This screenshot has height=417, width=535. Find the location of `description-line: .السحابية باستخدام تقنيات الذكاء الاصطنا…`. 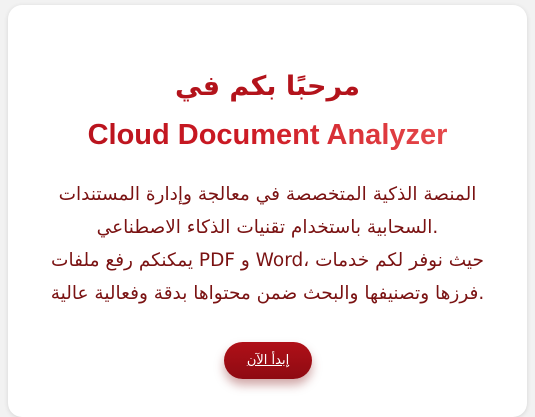

description-line: .السحابية باستخدام تقنيات الذكاء الاصطنا… is located at coordinates (267, 227).